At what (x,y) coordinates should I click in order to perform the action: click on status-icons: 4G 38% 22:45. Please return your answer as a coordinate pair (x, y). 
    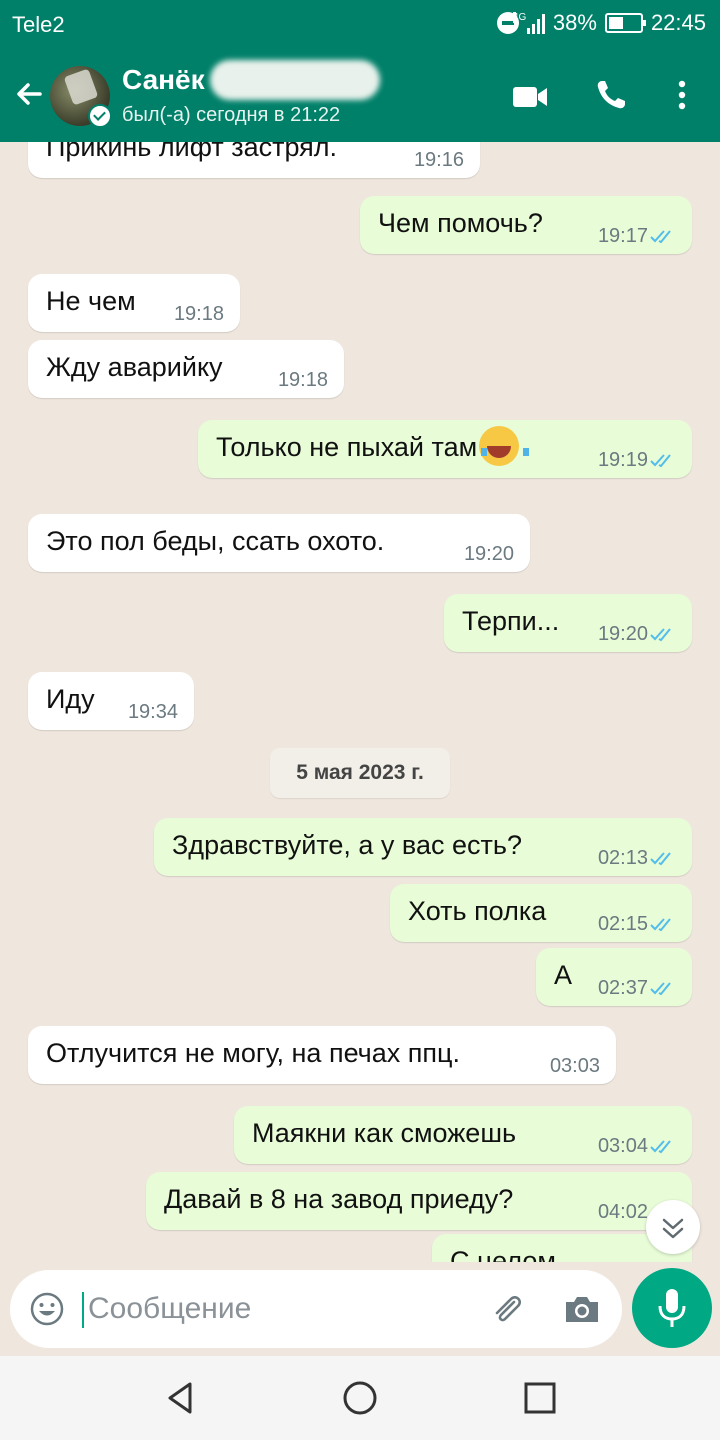
    Looking at the image, I should click on (601, 23).